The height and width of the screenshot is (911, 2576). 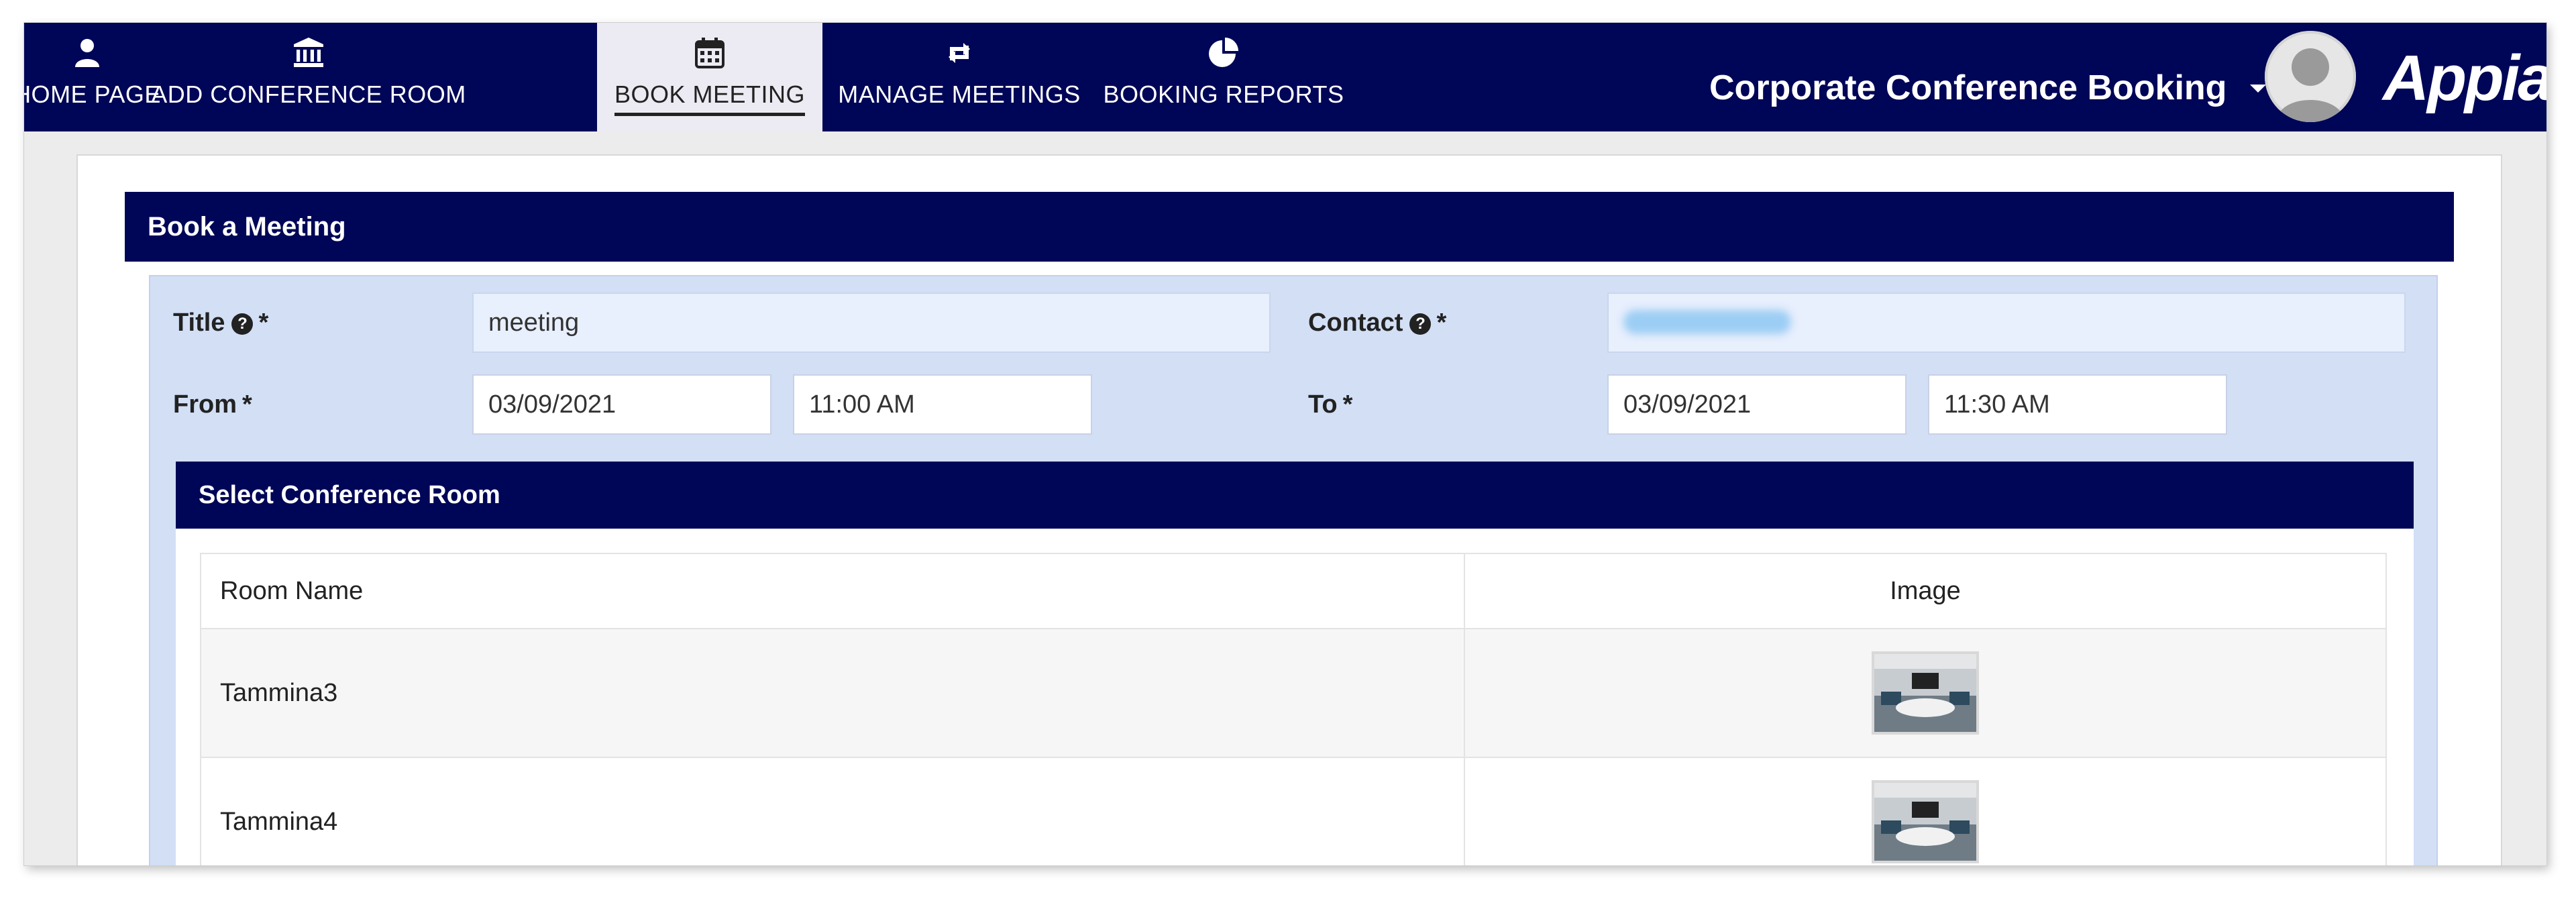 What do you see at coordinates (832, 693) in the screenshot?
I see `room-name-cell: Tammina3` at bounding box center [832, 693].